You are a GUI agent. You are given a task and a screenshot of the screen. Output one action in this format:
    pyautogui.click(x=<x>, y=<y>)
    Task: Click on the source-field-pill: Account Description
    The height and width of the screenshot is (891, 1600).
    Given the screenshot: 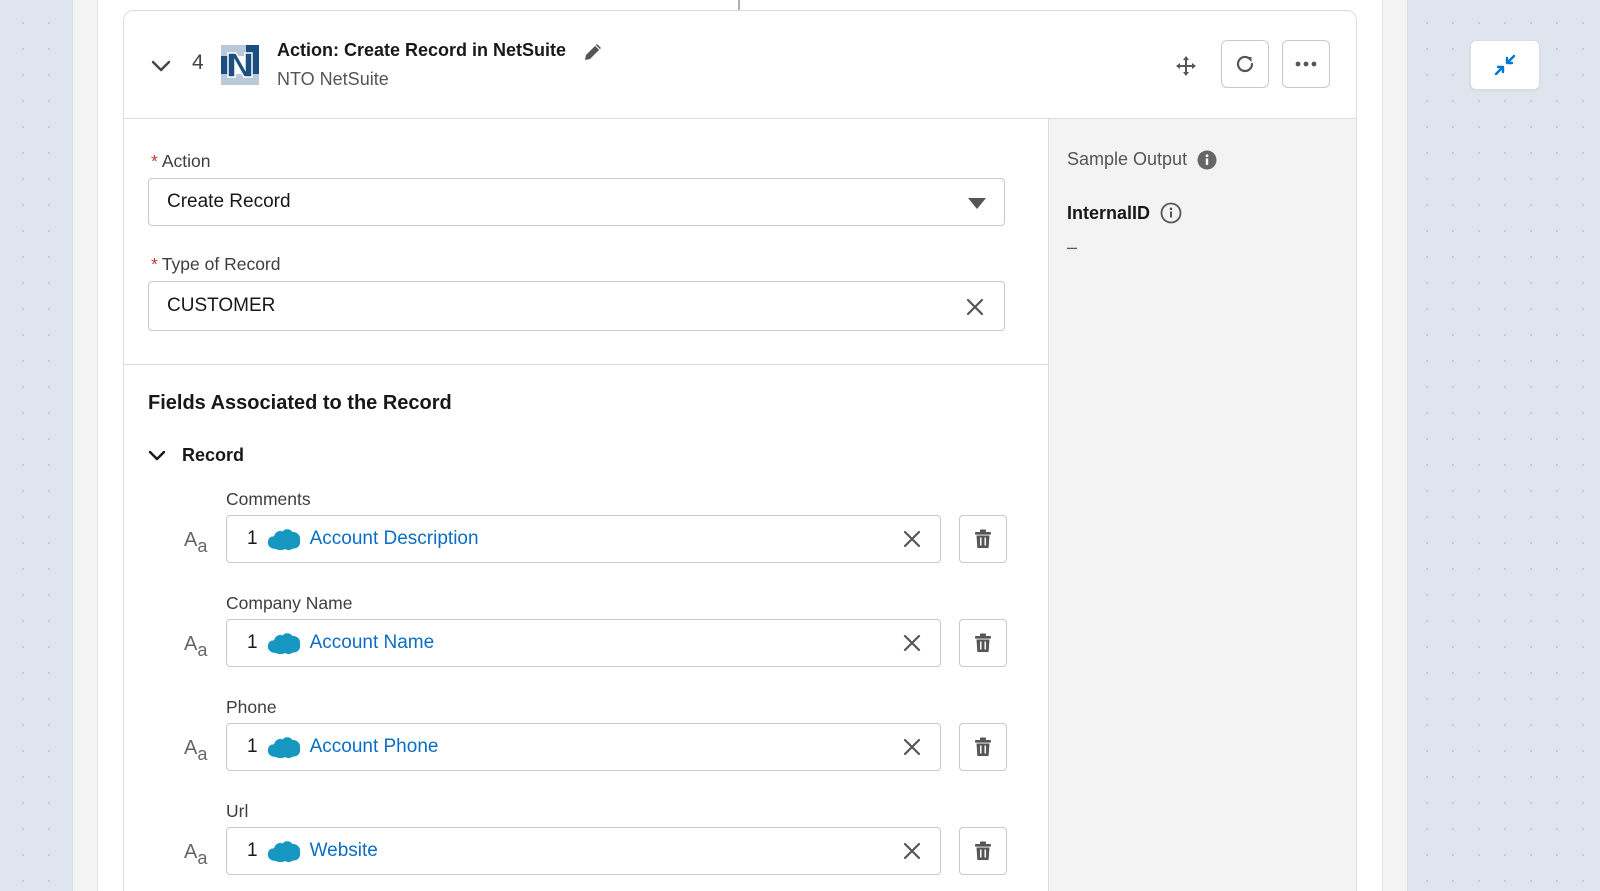 What is the action you would take?
    pyautogui.click(x=394, y=539)
    